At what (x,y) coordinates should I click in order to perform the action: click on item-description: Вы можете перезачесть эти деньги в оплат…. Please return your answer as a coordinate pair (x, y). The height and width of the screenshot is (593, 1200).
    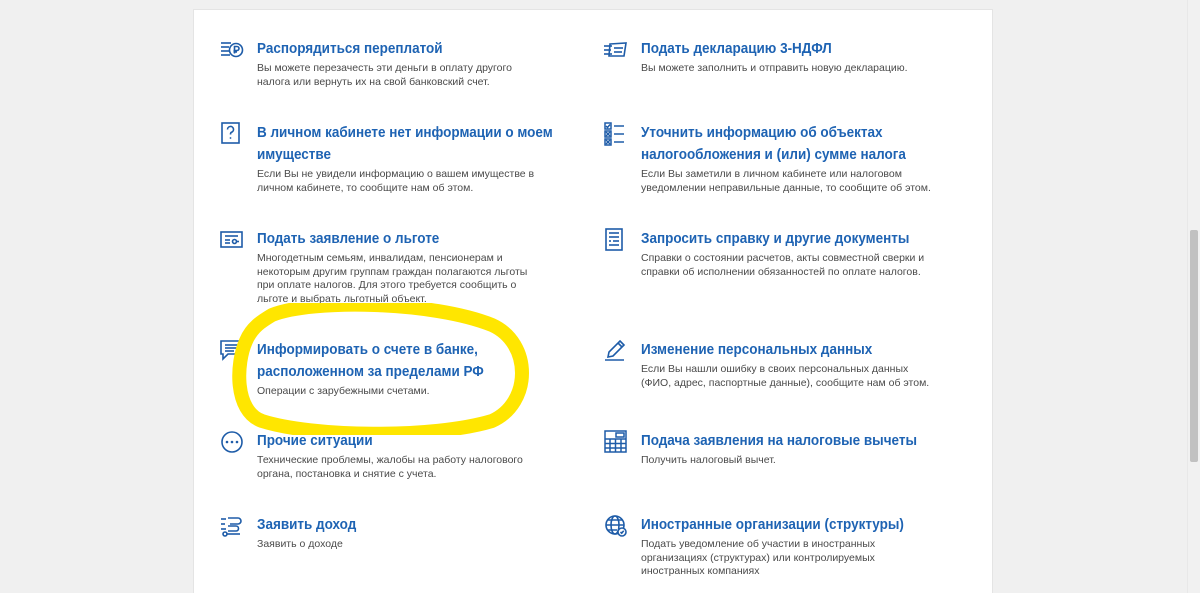
    Looking at the image, I should click on (384, 75).